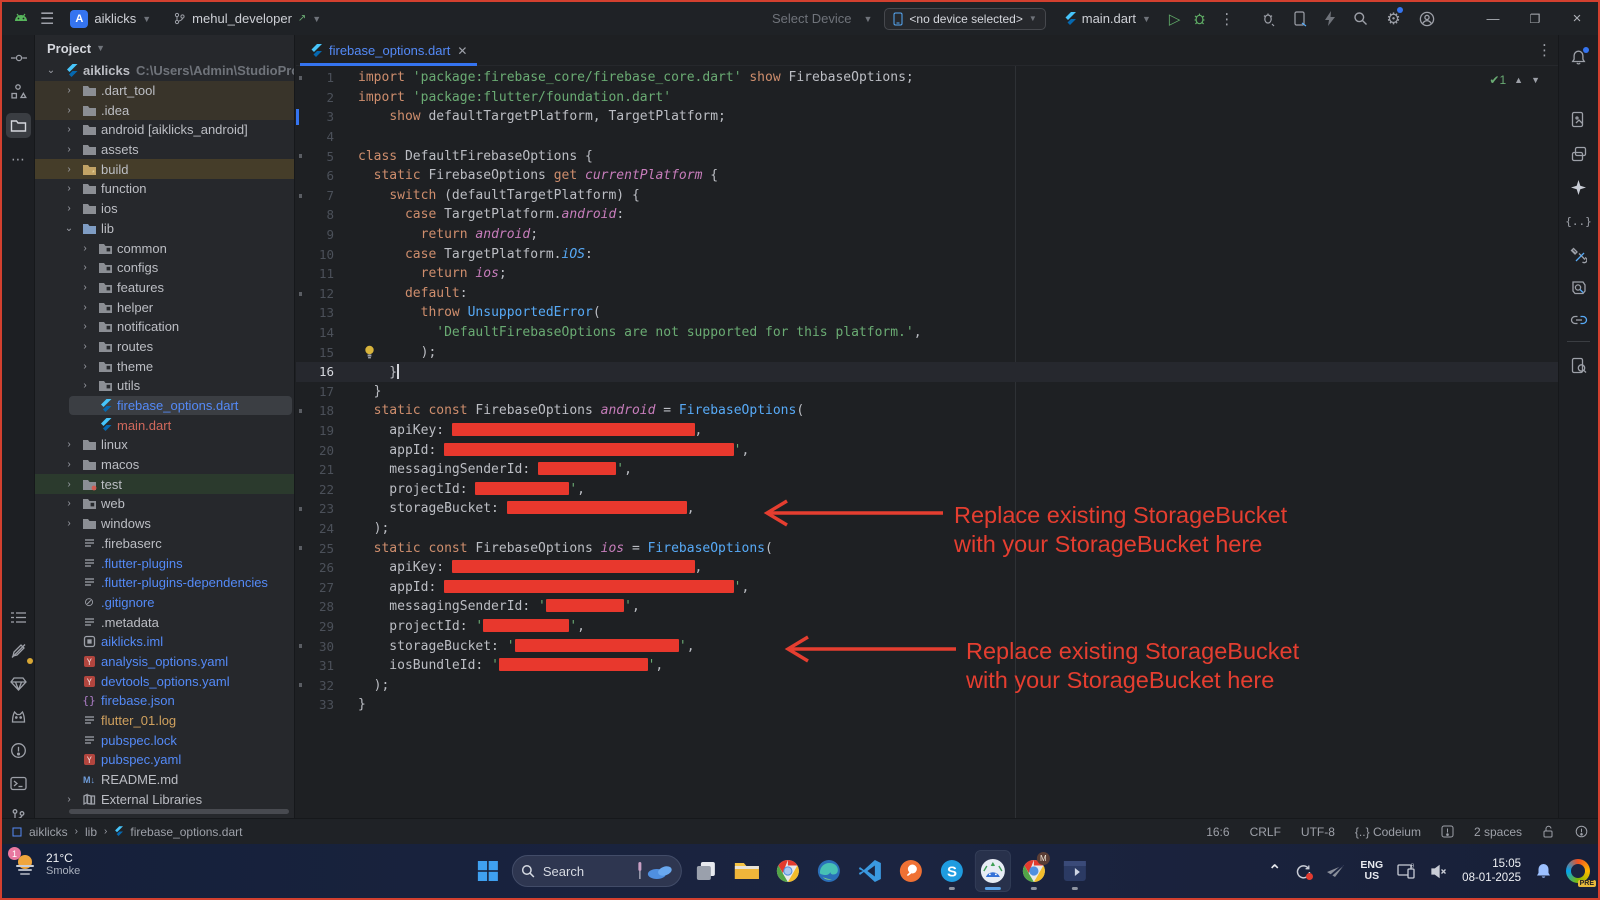  What do you see at coordinates (164, 544) in the screenshot?
I see `tree-item--firebaserc: .firebaserc` at bounding box center [164, 544].